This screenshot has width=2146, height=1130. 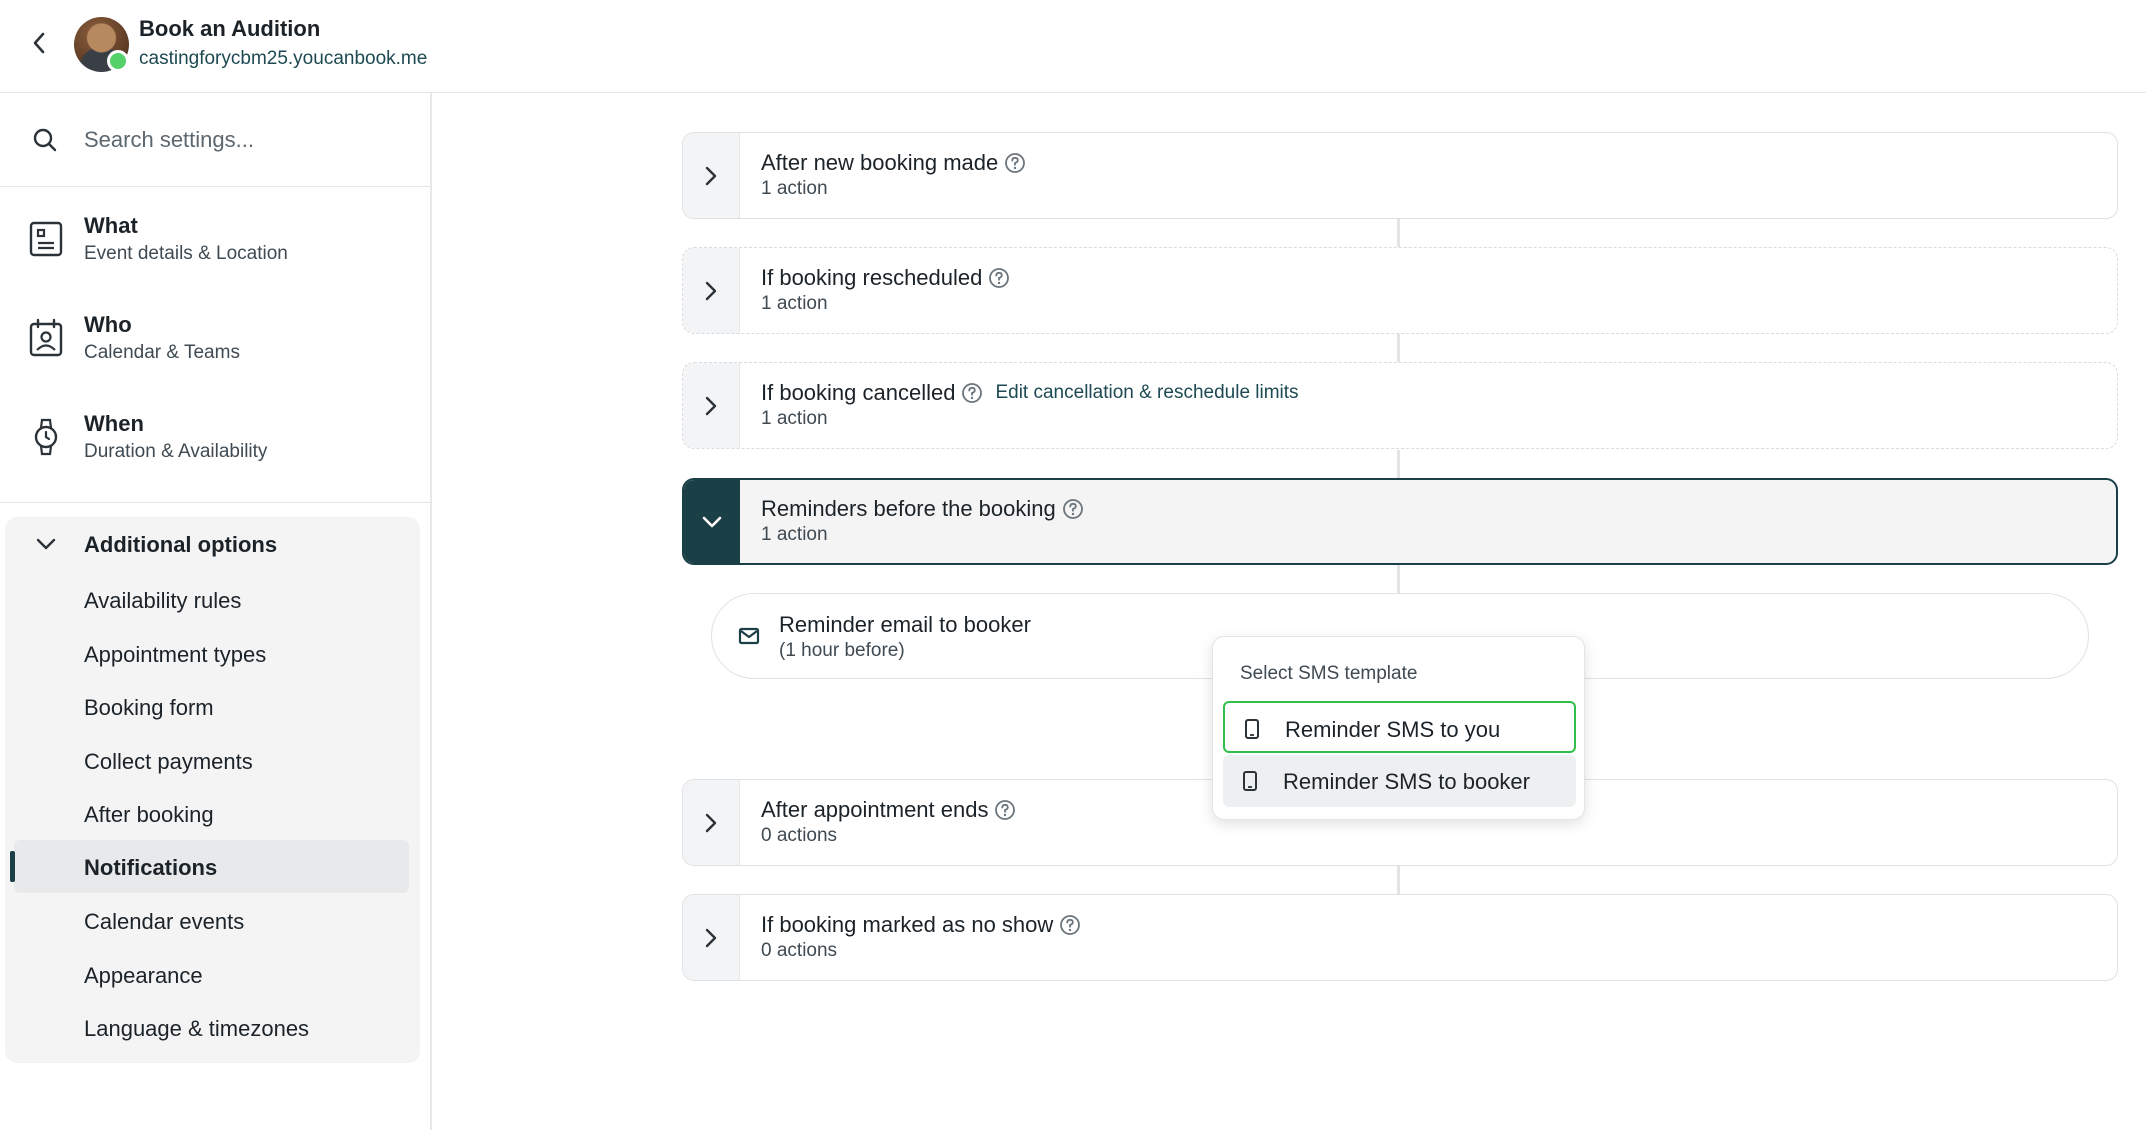 I want to click on back-button, so click(x=39, y=43).